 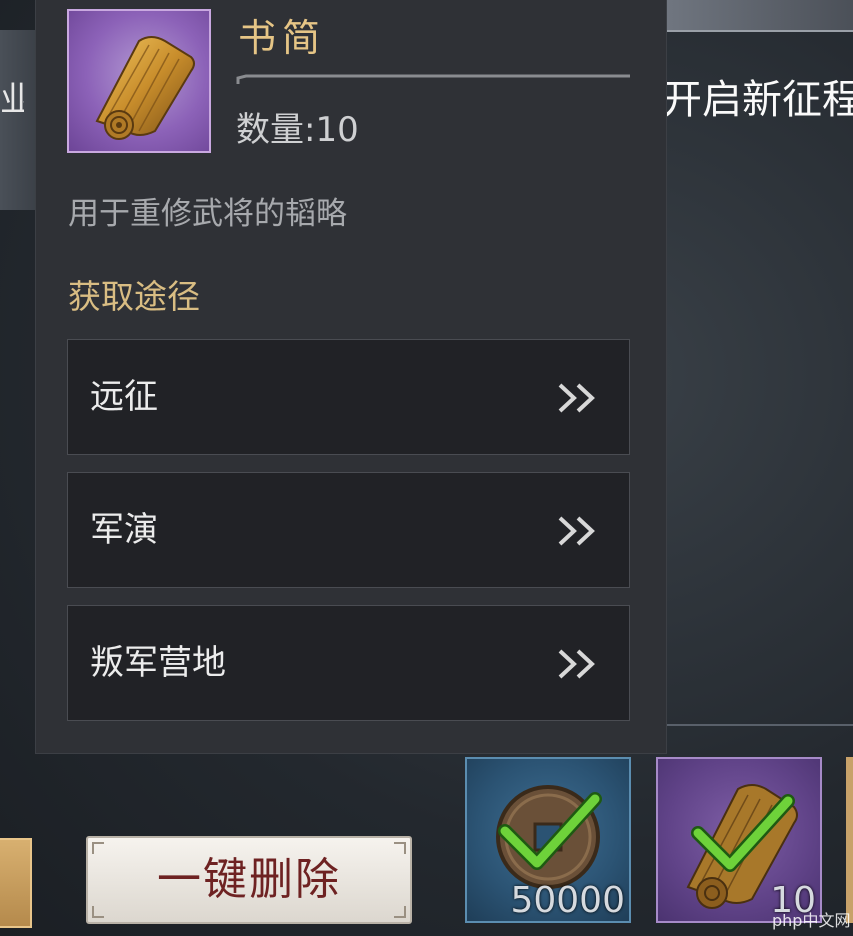 I want to click on acquisition-title: 获取途径, so click(x=134, y=296).